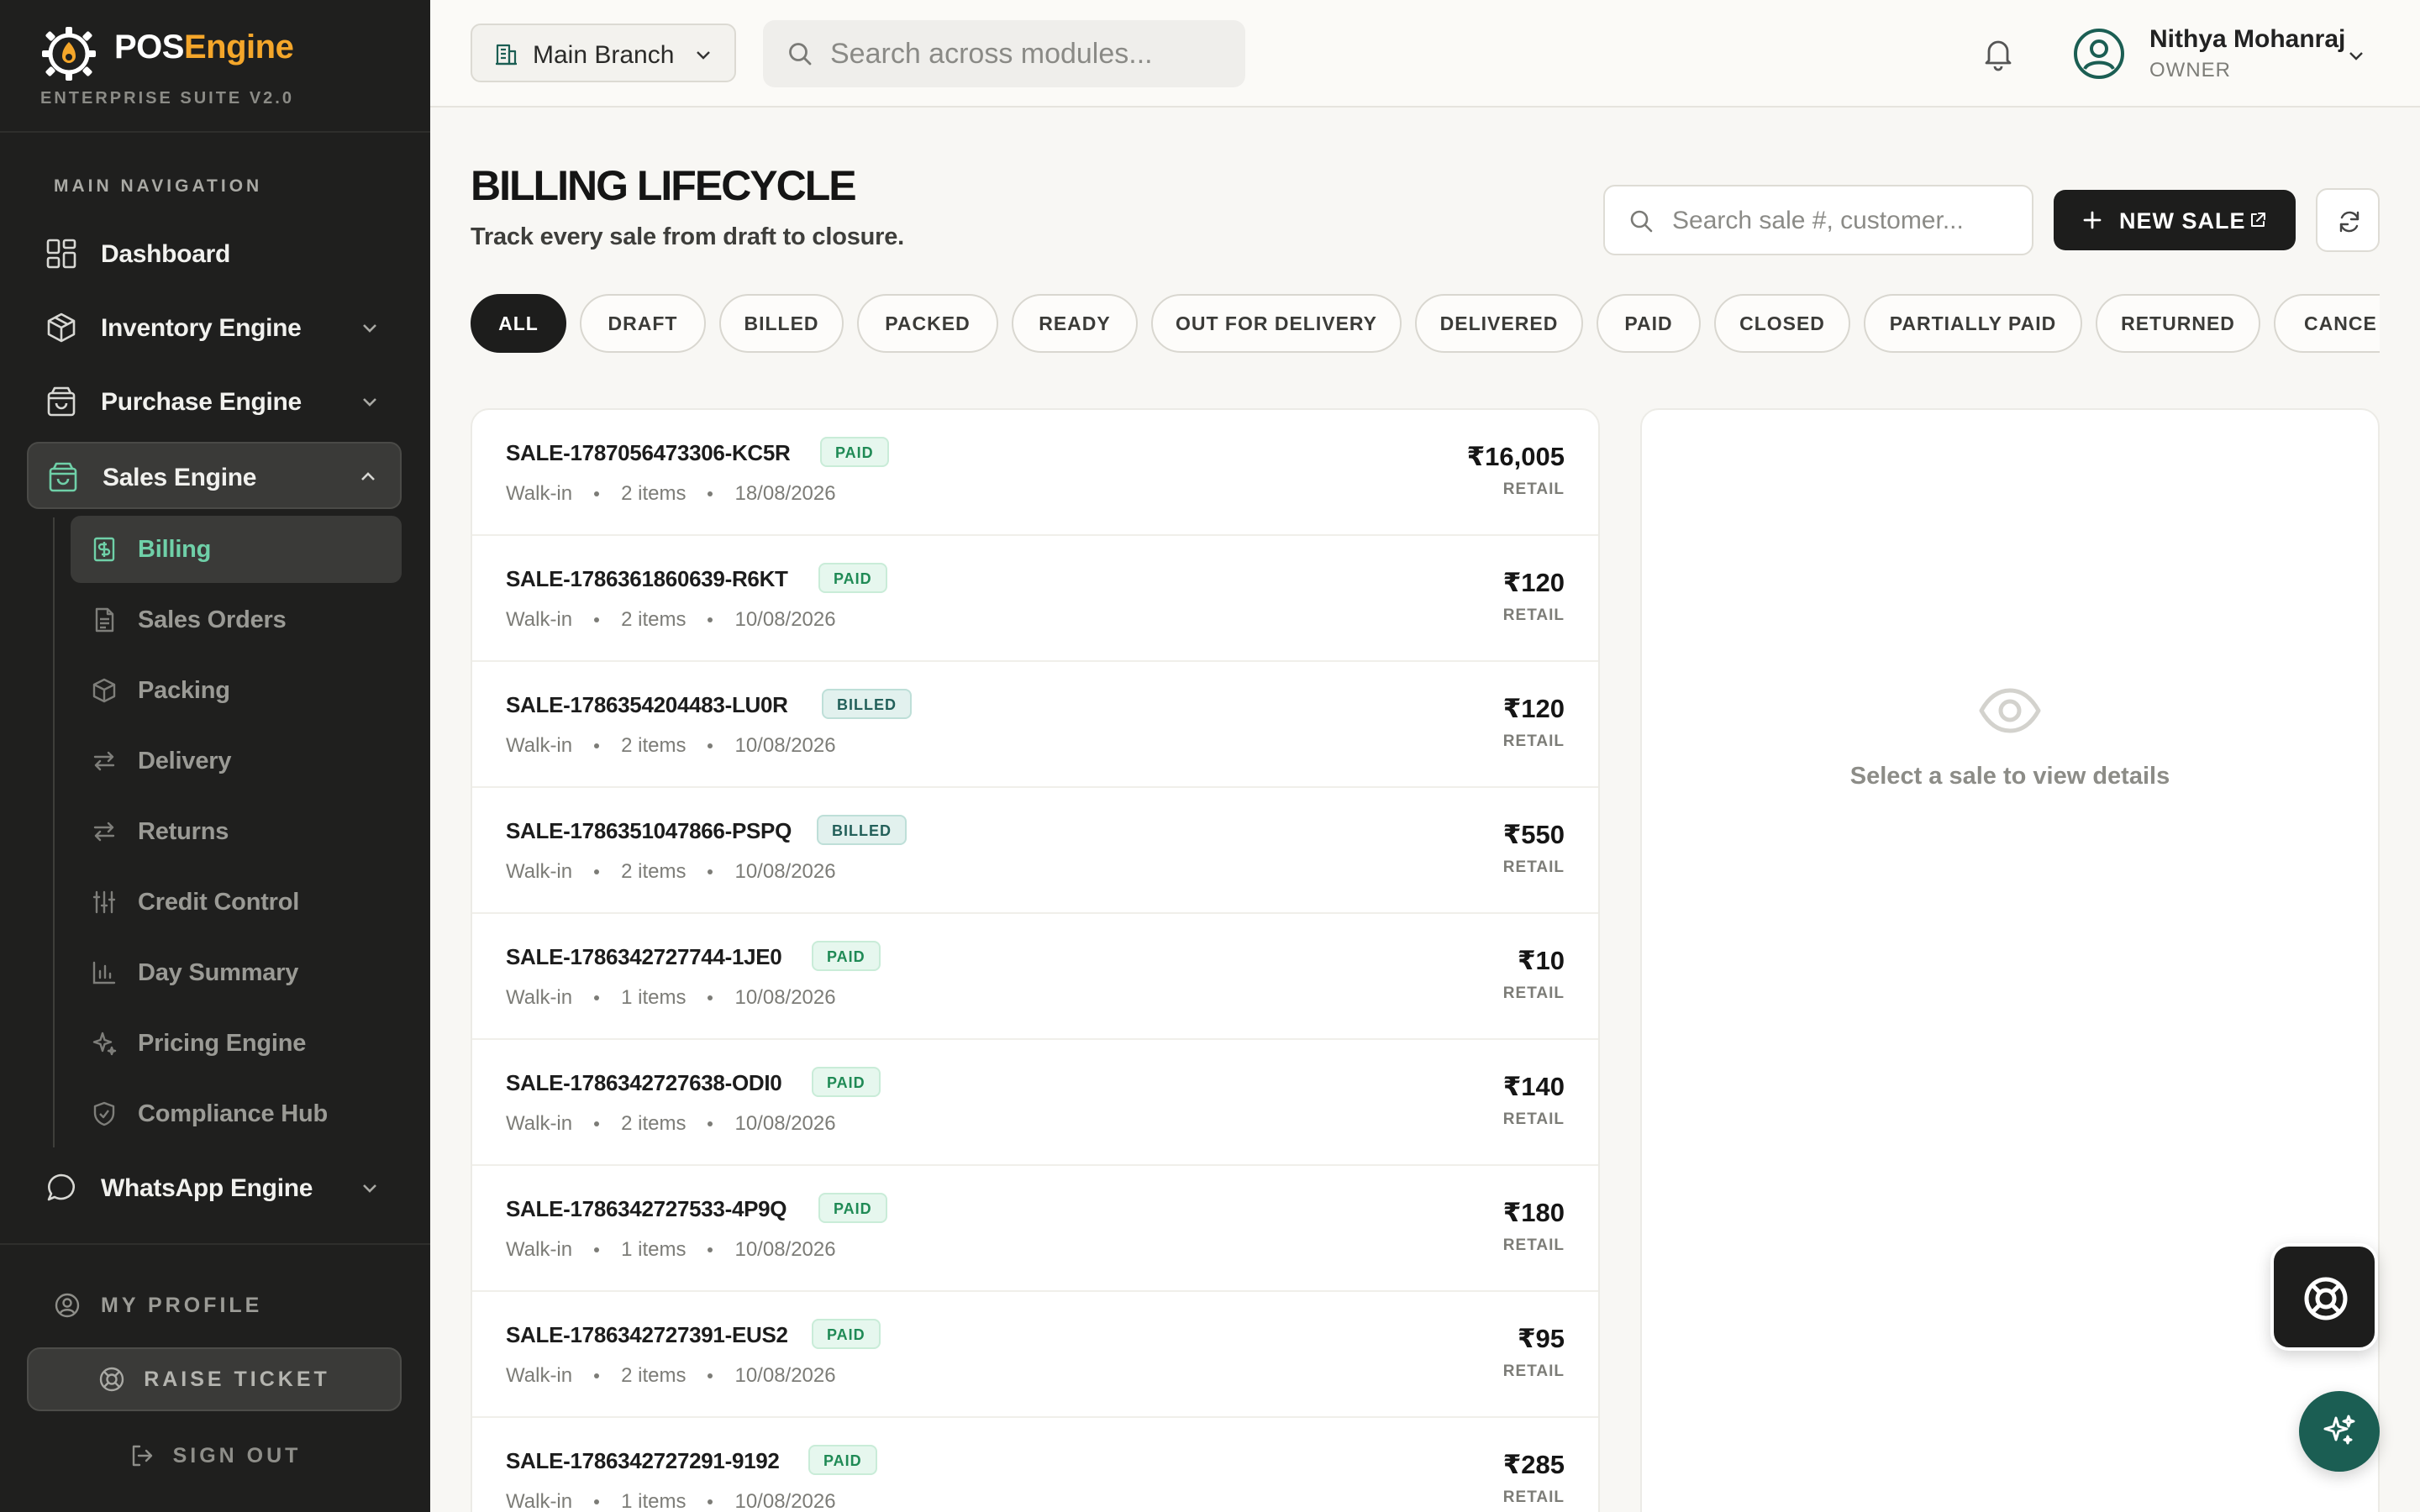  What do you see at coordinates (236, 972) in the screenshot?
I see `sidebar-subitem-day-summary: Day Summary` at bounding box center [236, 972].